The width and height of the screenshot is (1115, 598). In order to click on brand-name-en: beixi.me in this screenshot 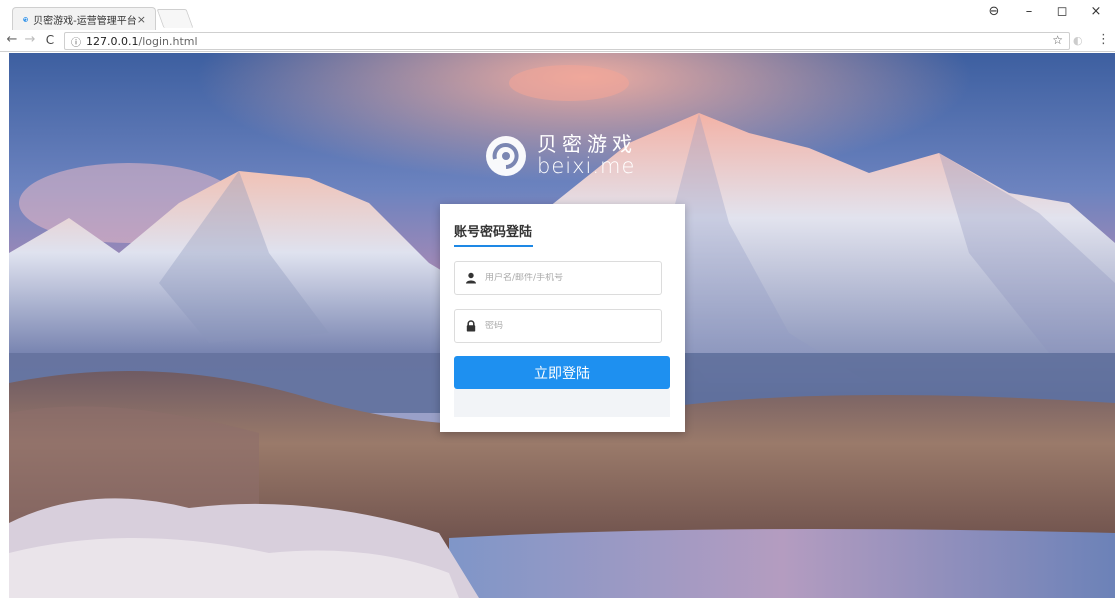, I will do `click(586, 166)`.